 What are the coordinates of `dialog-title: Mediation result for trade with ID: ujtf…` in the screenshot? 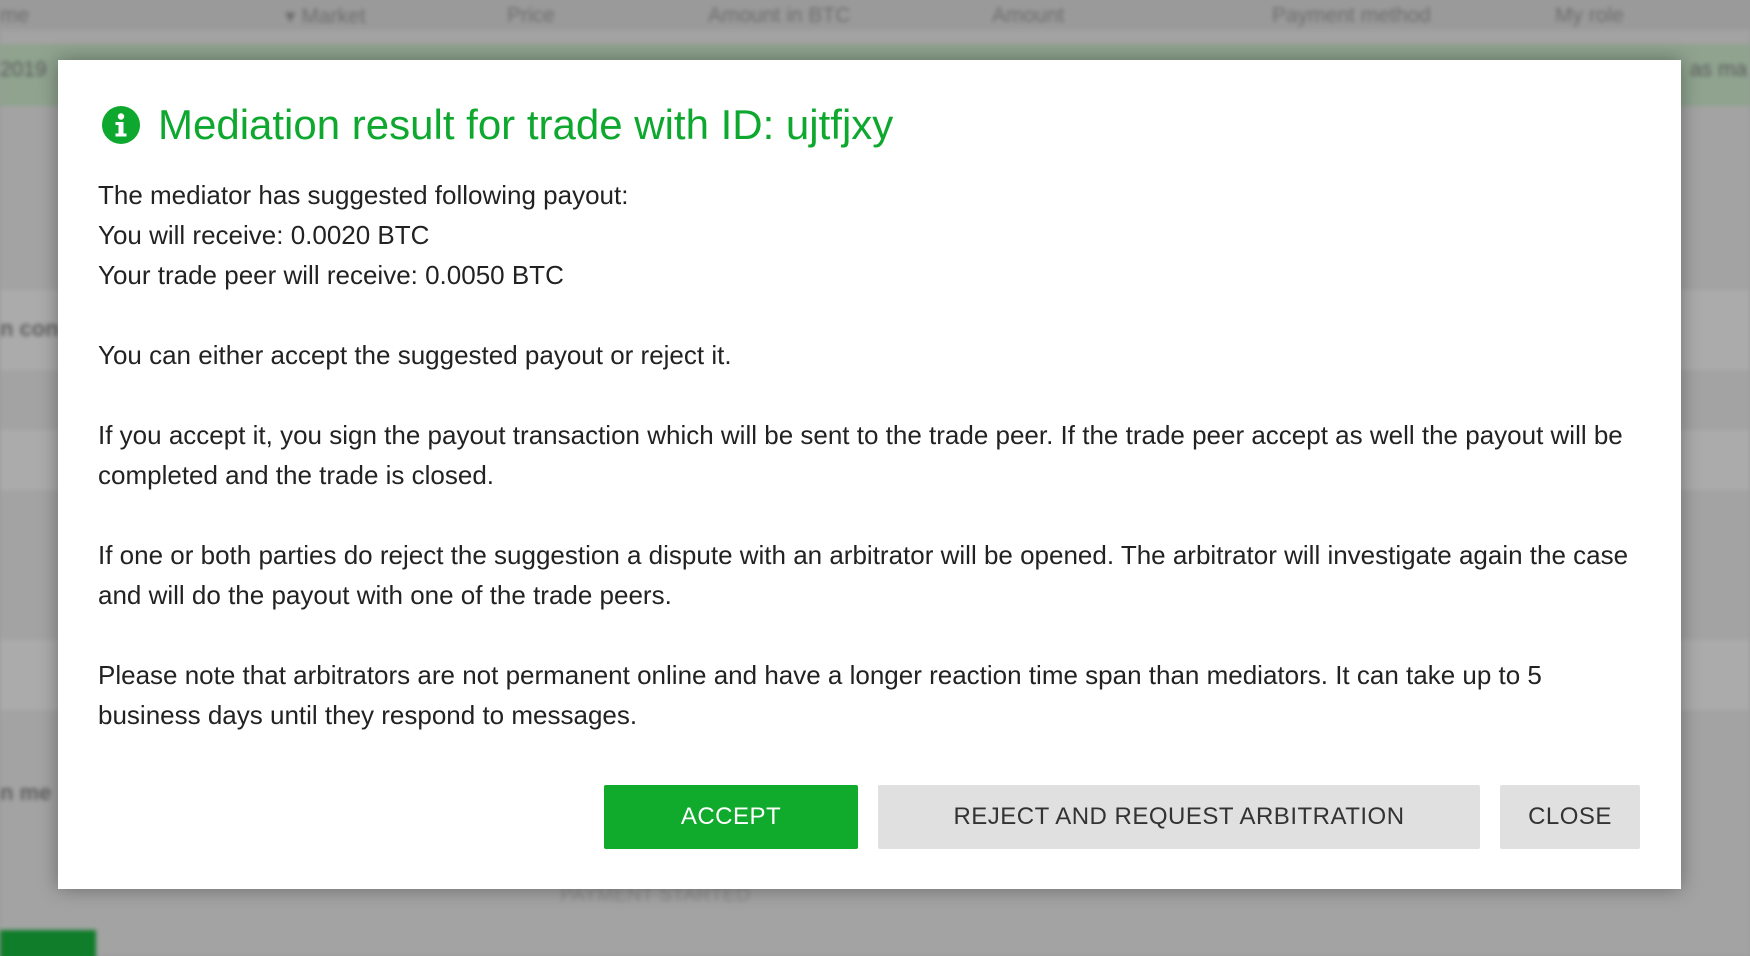 It's located at (497, 125).